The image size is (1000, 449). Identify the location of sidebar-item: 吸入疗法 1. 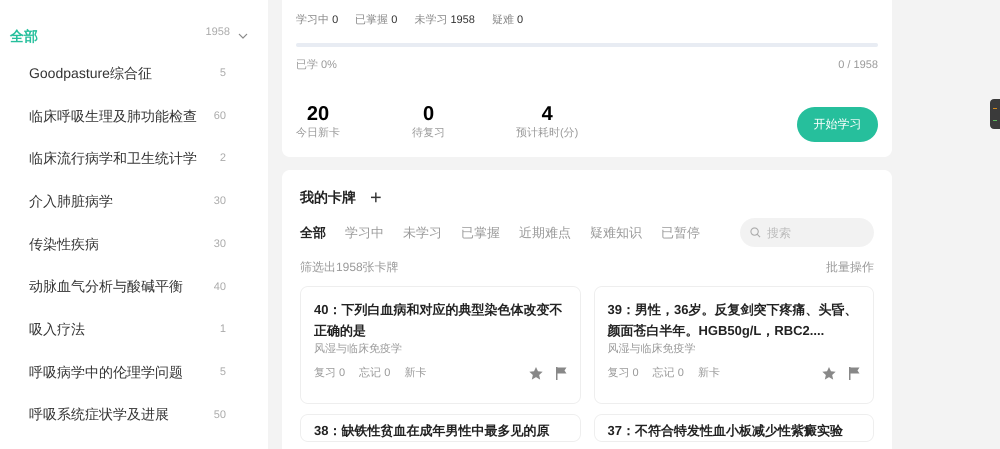
(129, 329).